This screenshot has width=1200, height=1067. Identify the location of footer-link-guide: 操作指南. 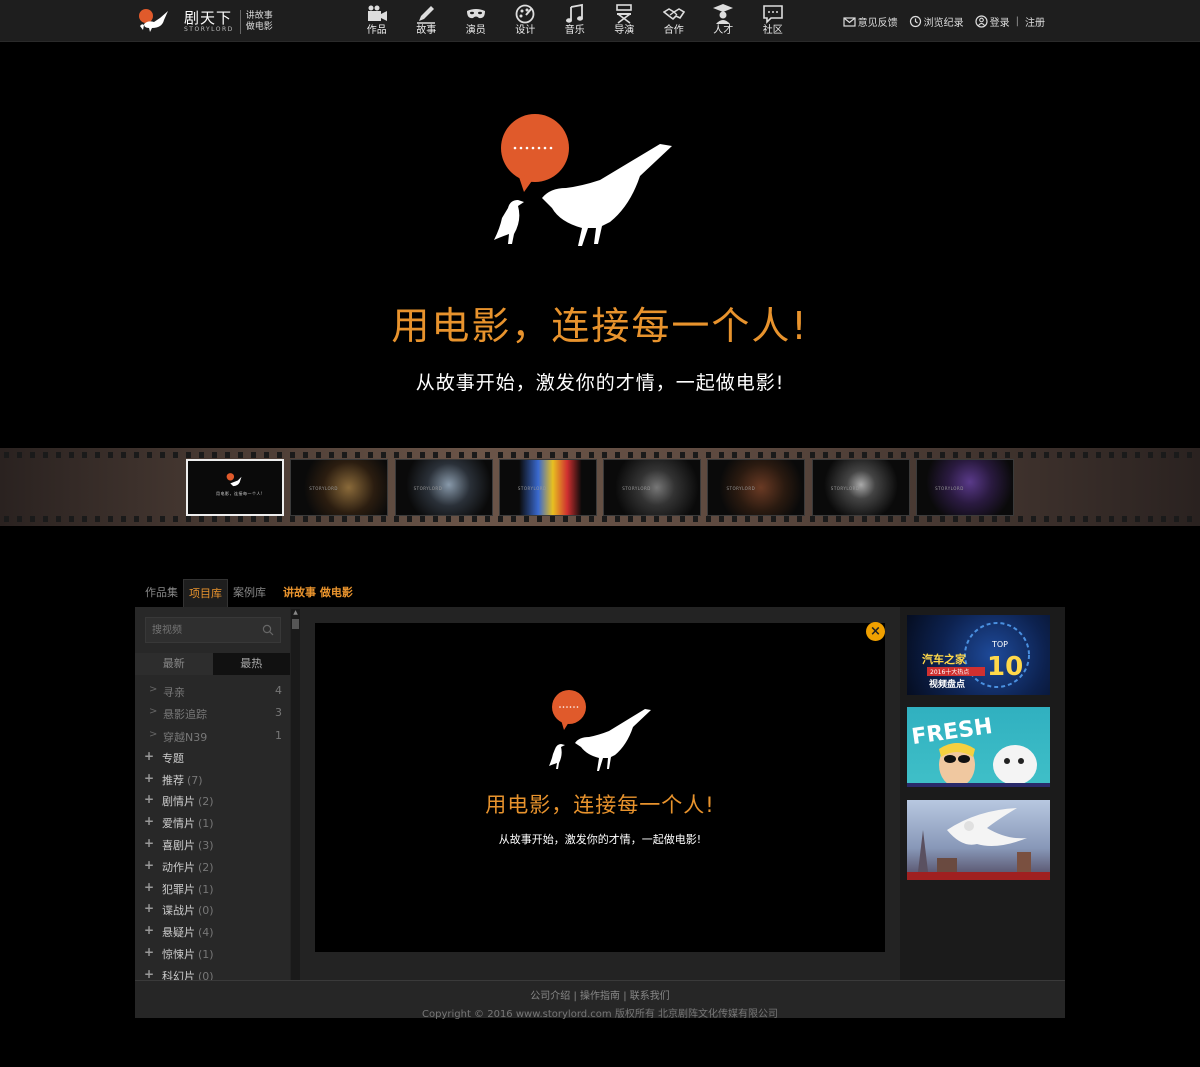
(600, 996).